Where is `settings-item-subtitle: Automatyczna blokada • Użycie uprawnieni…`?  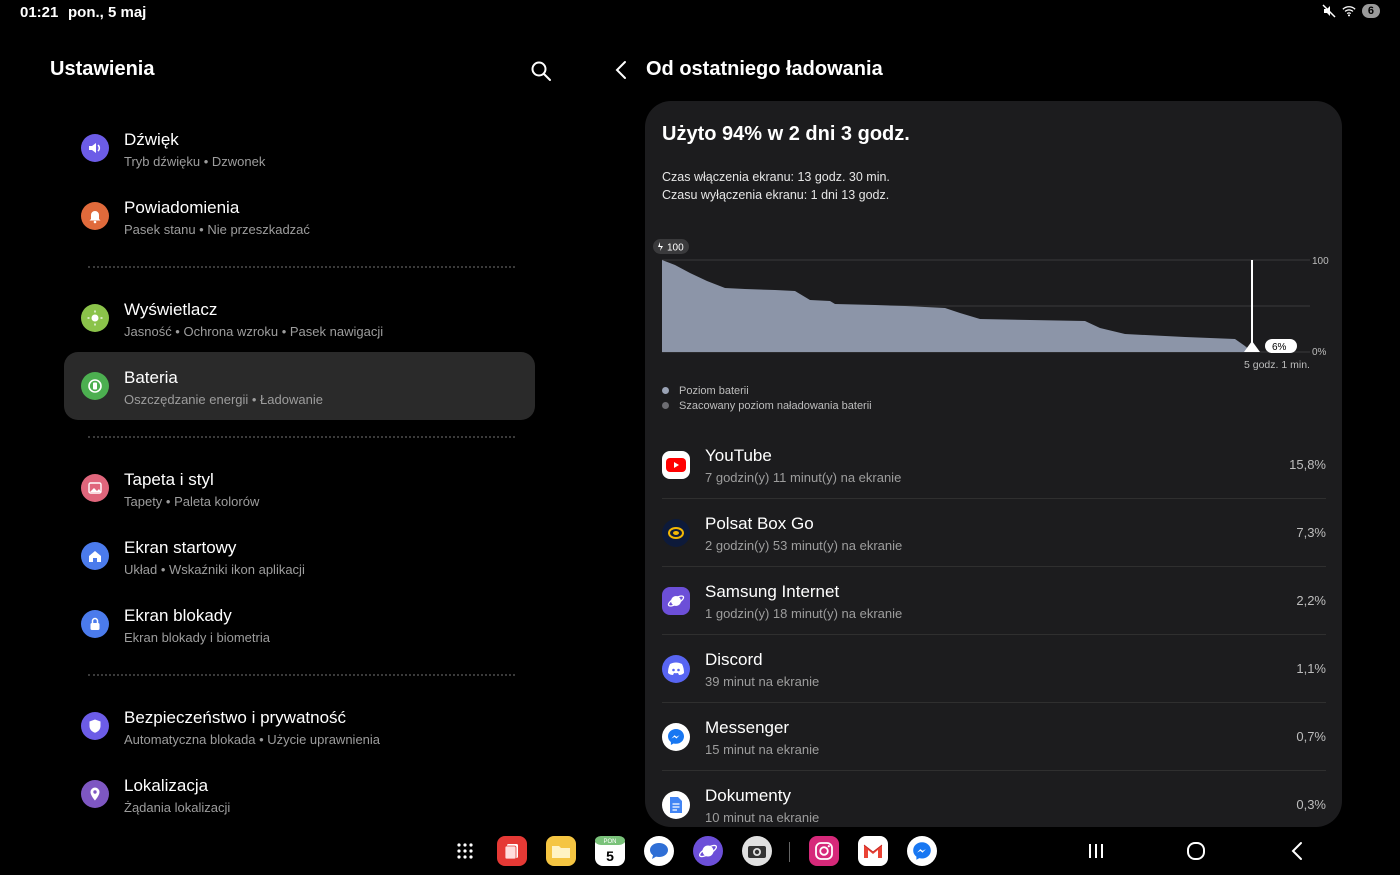 settings-item-subtitle: Automatyczna blokada • Użycie uprawnieni… is located at coordinates (252, 739).